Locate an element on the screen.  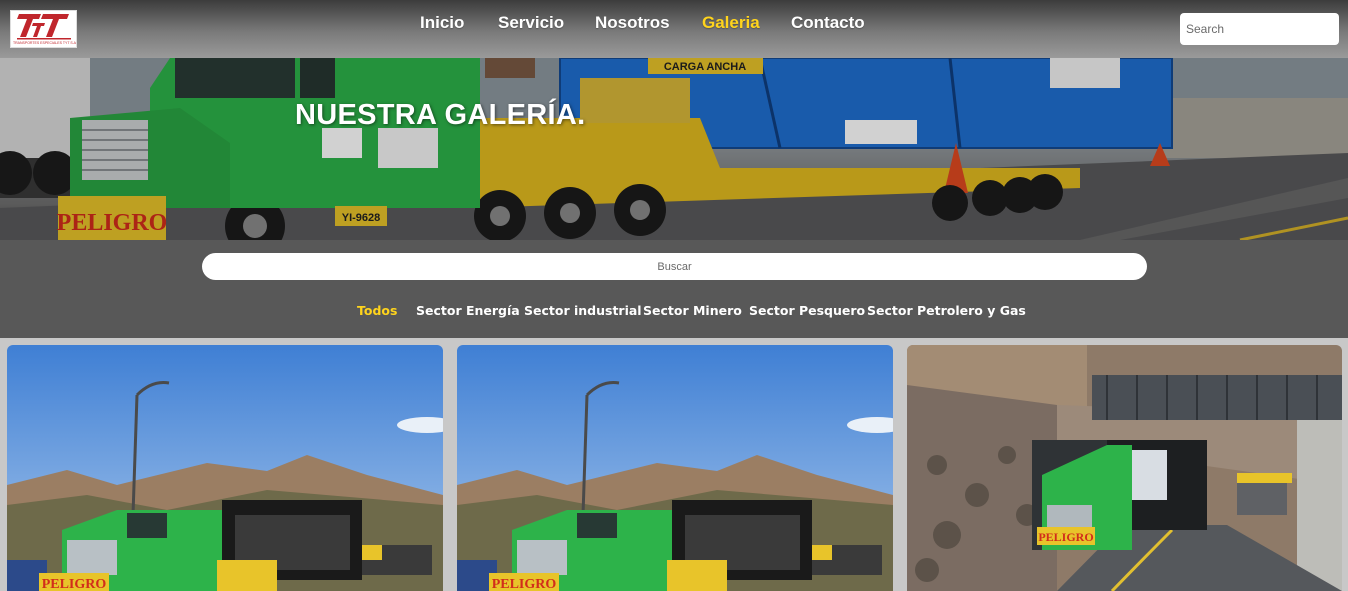
filter-sector-industrial: Sector industrial is located at coordinates (583, 310).